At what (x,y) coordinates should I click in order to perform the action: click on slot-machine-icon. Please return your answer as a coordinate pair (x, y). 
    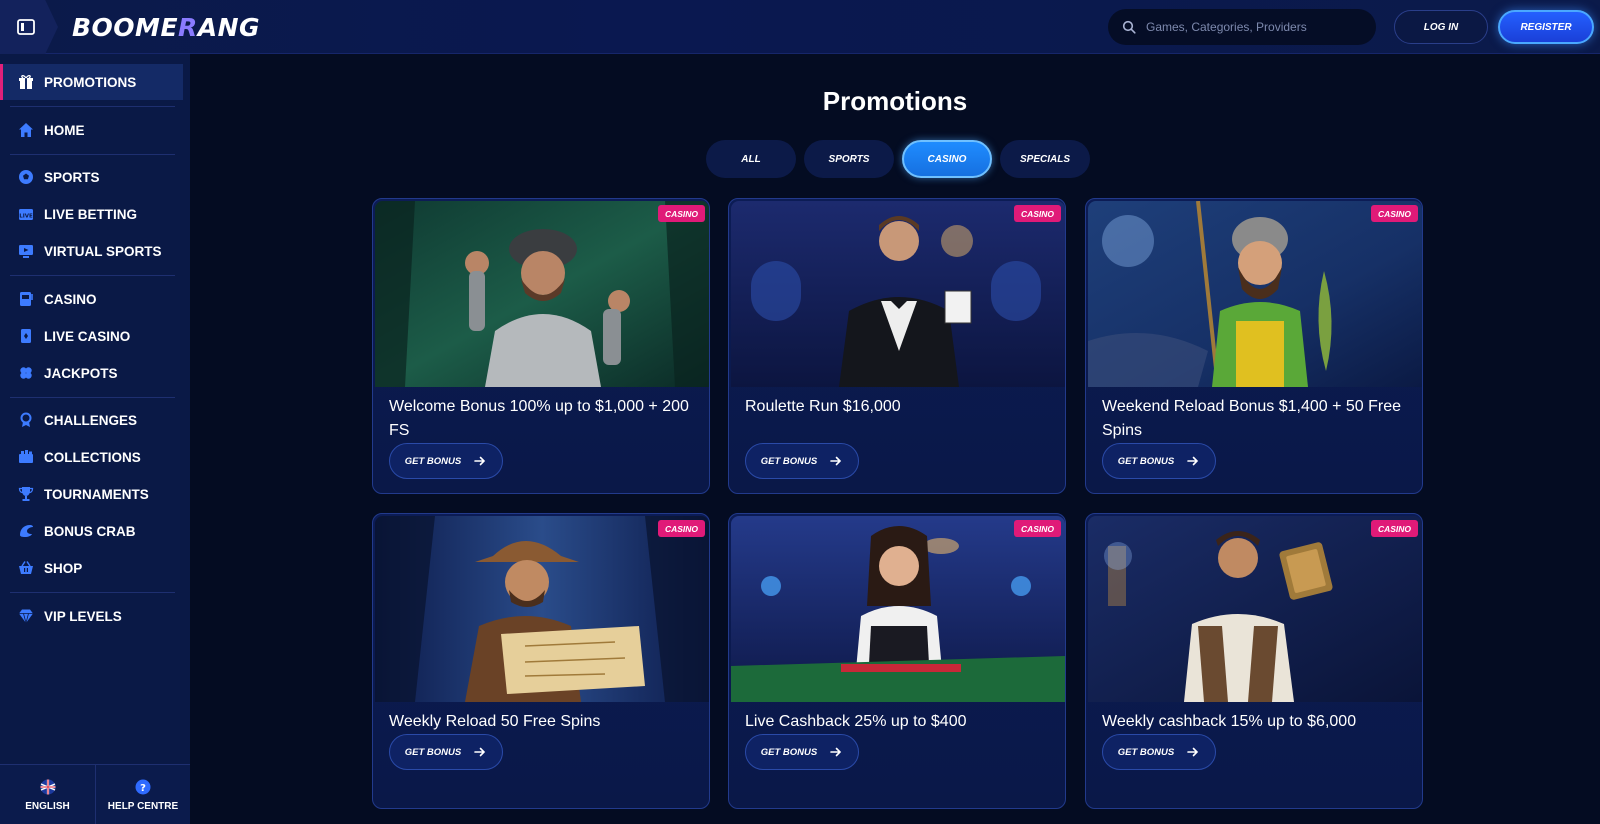
    Looking at the image, I should click on (26, 299).